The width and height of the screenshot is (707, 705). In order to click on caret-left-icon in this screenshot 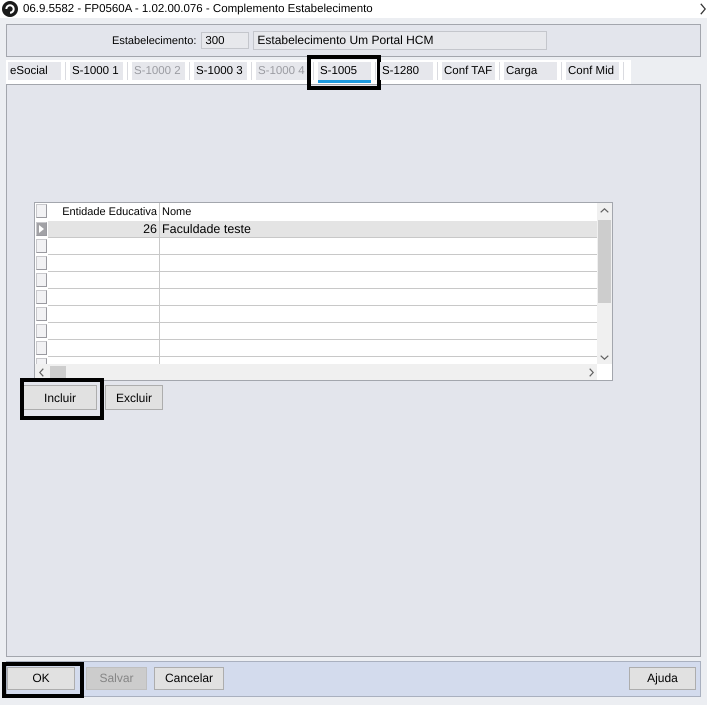, I will do `click(41, 372)`.